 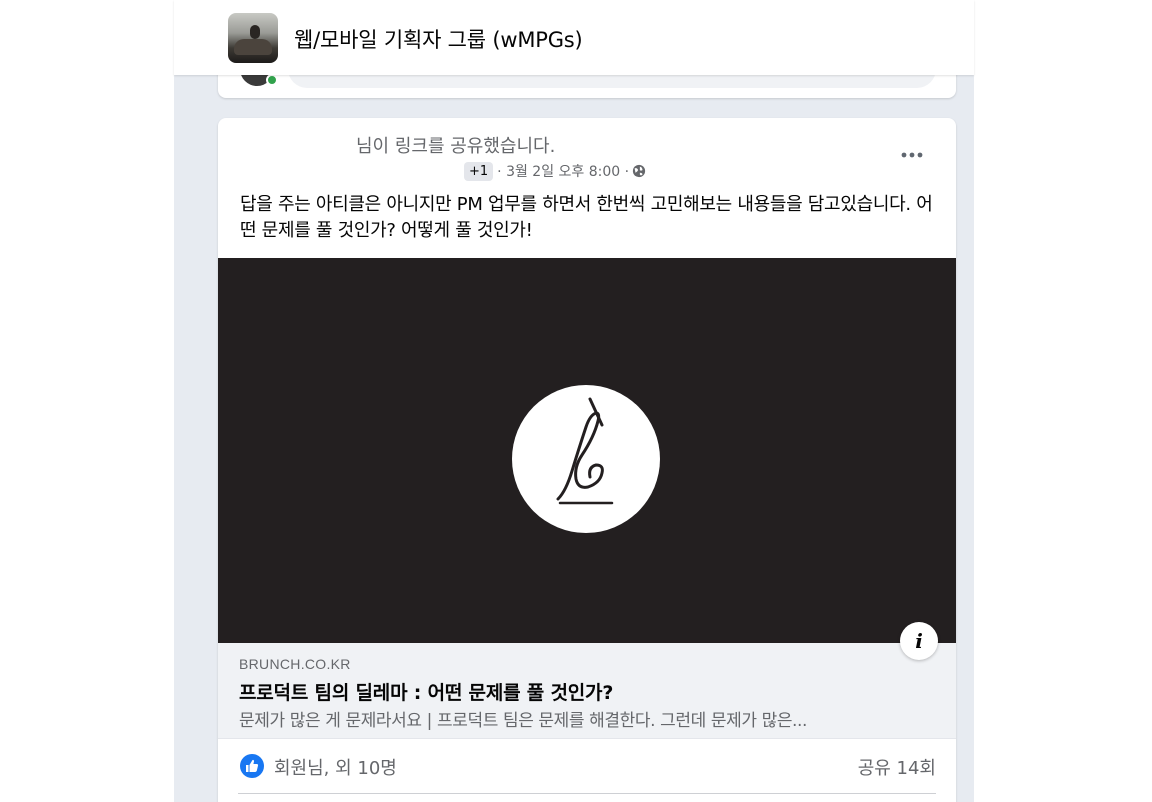 I want to click on group-avatar, so click(x=253, y=38).